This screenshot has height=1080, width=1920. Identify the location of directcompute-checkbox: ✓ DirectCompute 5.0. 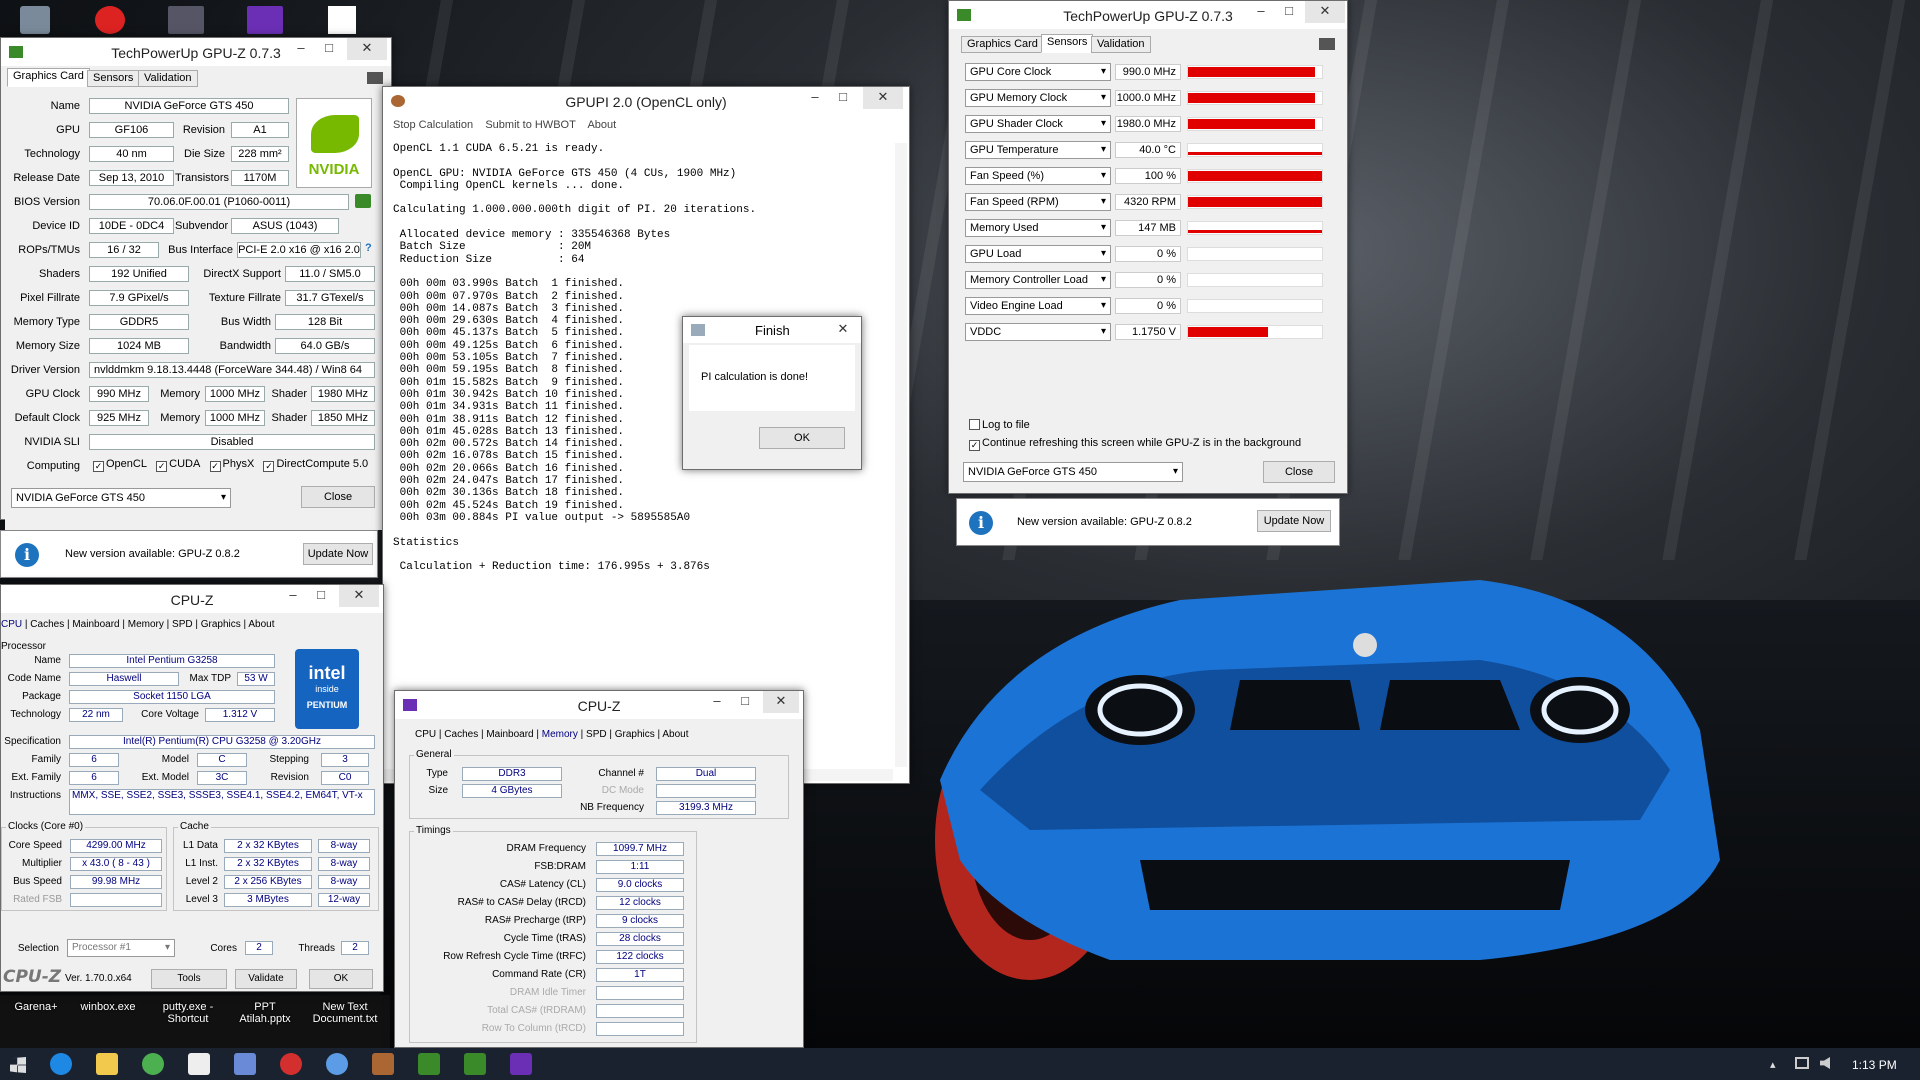
(315, 465).